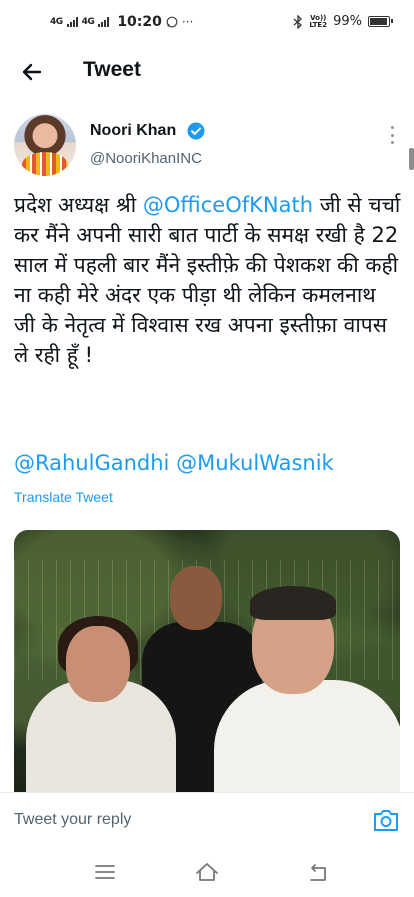  I want to click on status-left: 4G 4G 10:20 ···, so click(121, 22).